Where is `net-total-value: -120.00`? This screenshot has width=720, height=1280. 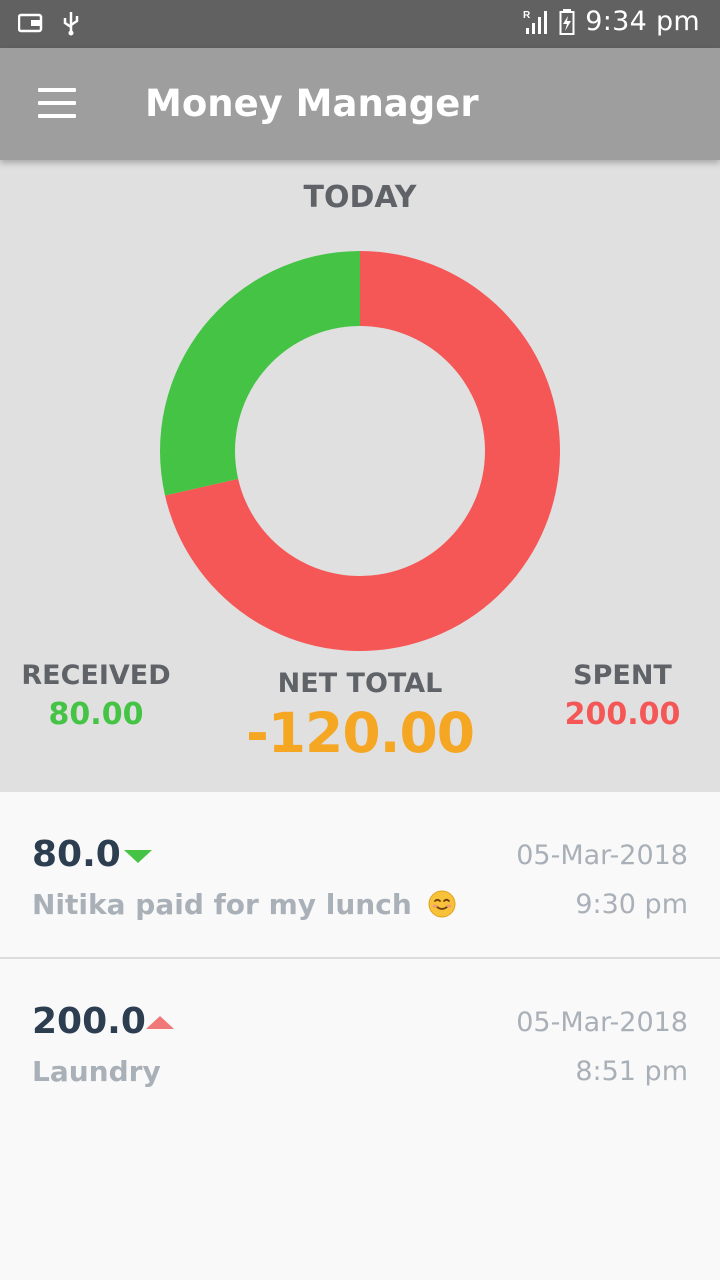 net-total-value: -120.00 is located at coordinates (360, 733).